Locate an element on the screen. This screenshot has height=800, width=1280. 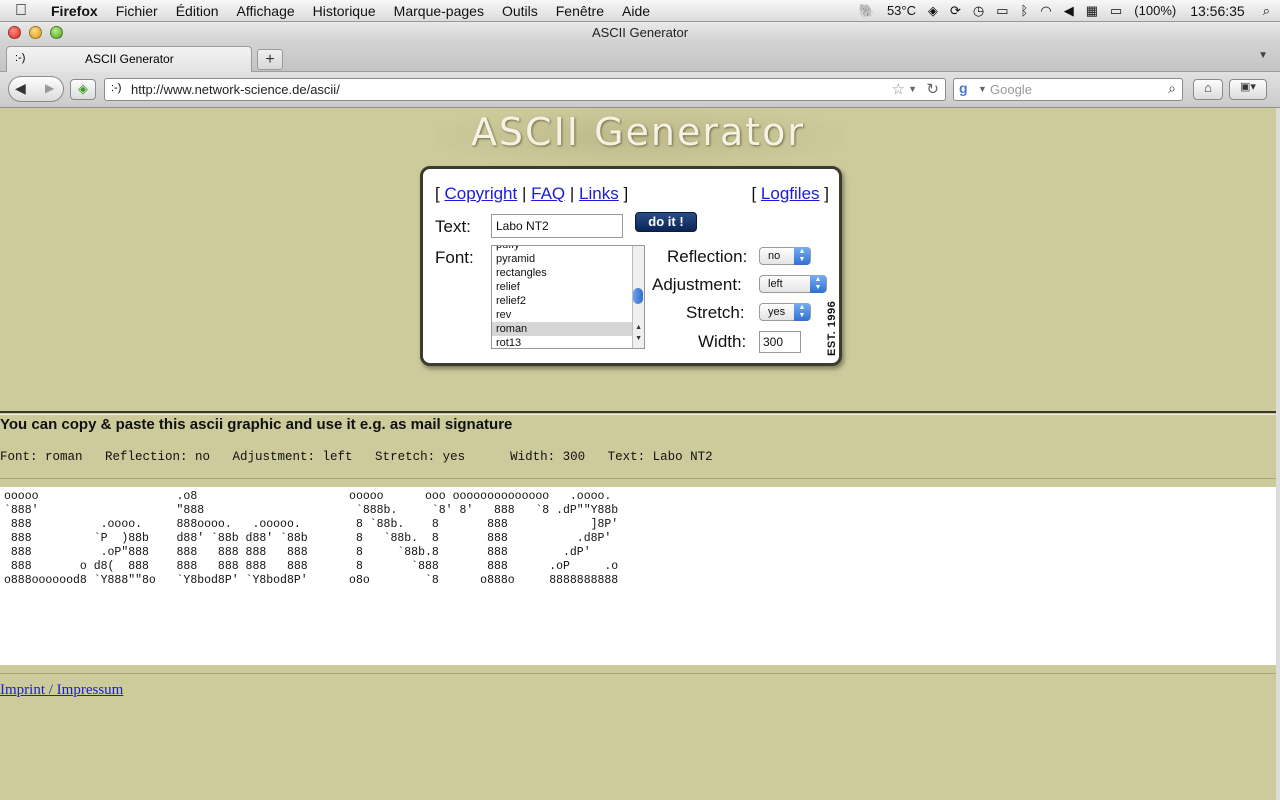
wifi-icon: ◠ is located at coordinates (1045, 11).